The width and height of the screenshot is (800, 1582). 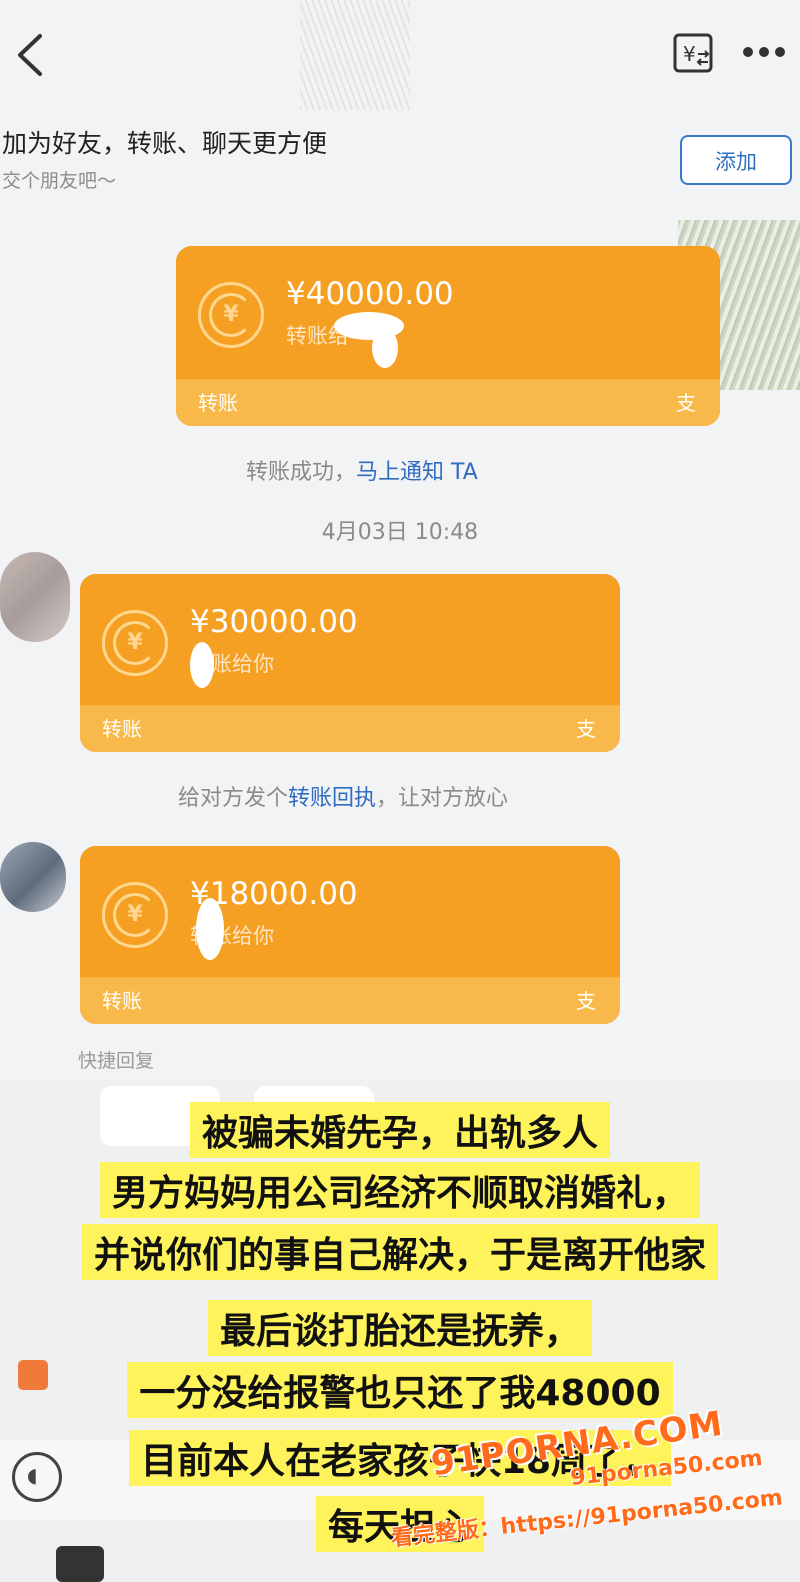 I want to click on caption-line: 最后谈打胎还是抚养，, so click(x=400, y=1328).